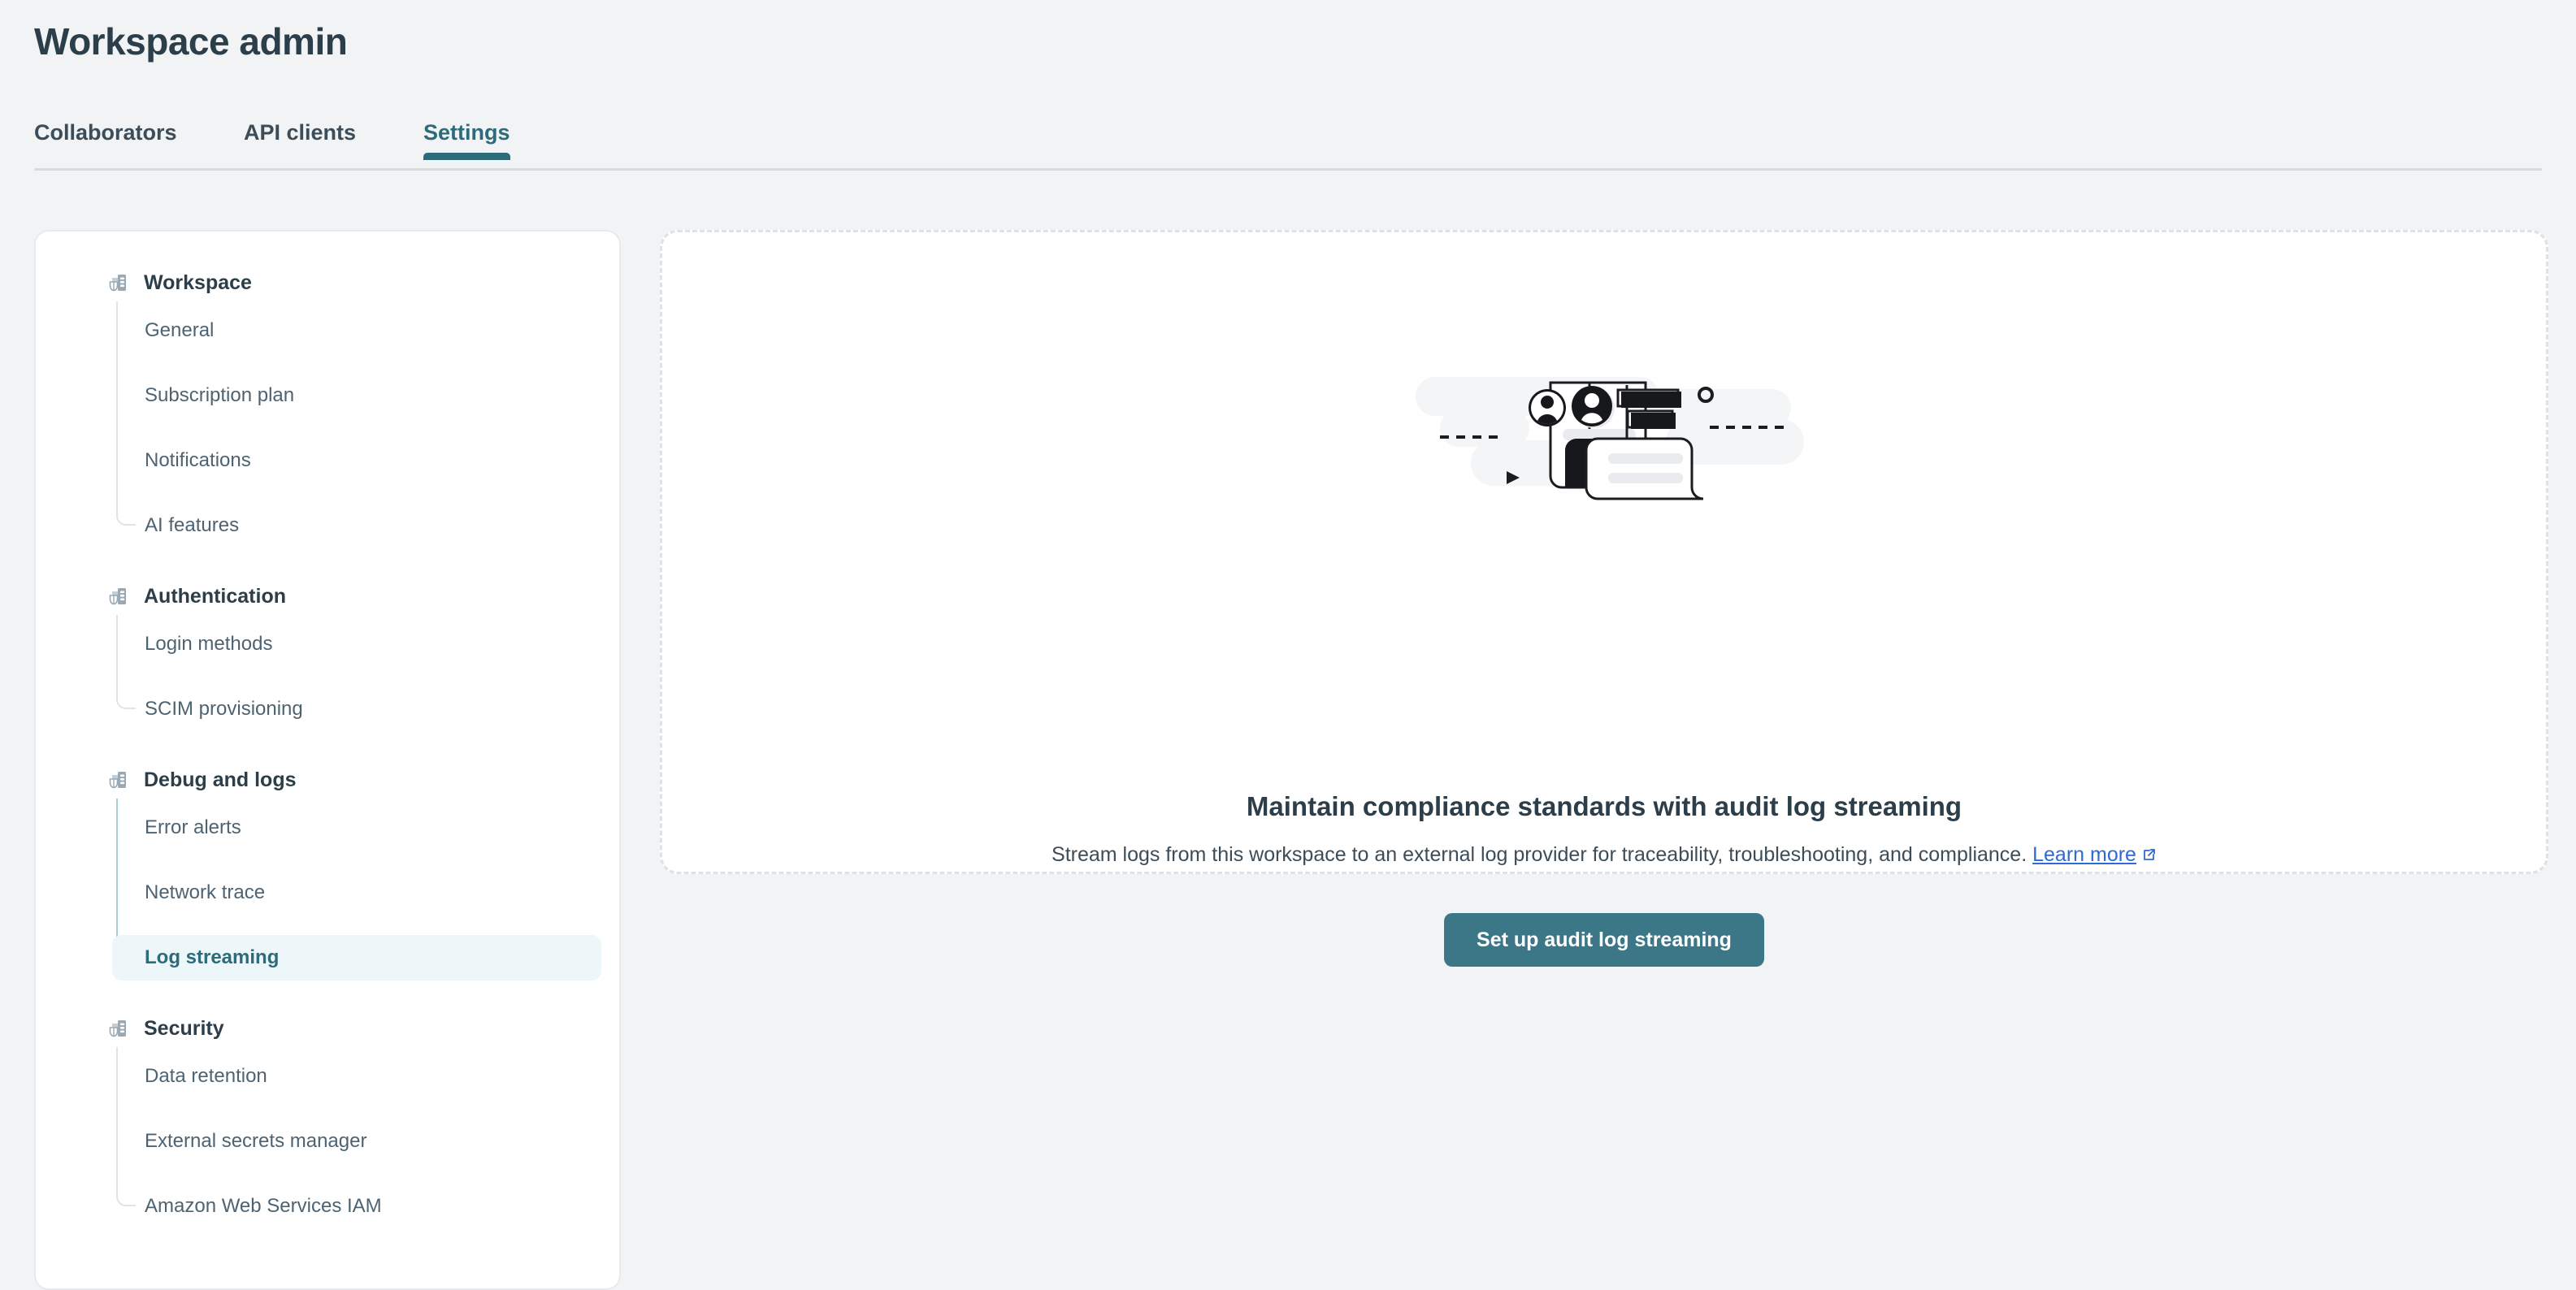 The image size is (2576, 1290). I want to click on sidebar-group-header-debug-and-logs: Debug and logs, so click(327, 780).